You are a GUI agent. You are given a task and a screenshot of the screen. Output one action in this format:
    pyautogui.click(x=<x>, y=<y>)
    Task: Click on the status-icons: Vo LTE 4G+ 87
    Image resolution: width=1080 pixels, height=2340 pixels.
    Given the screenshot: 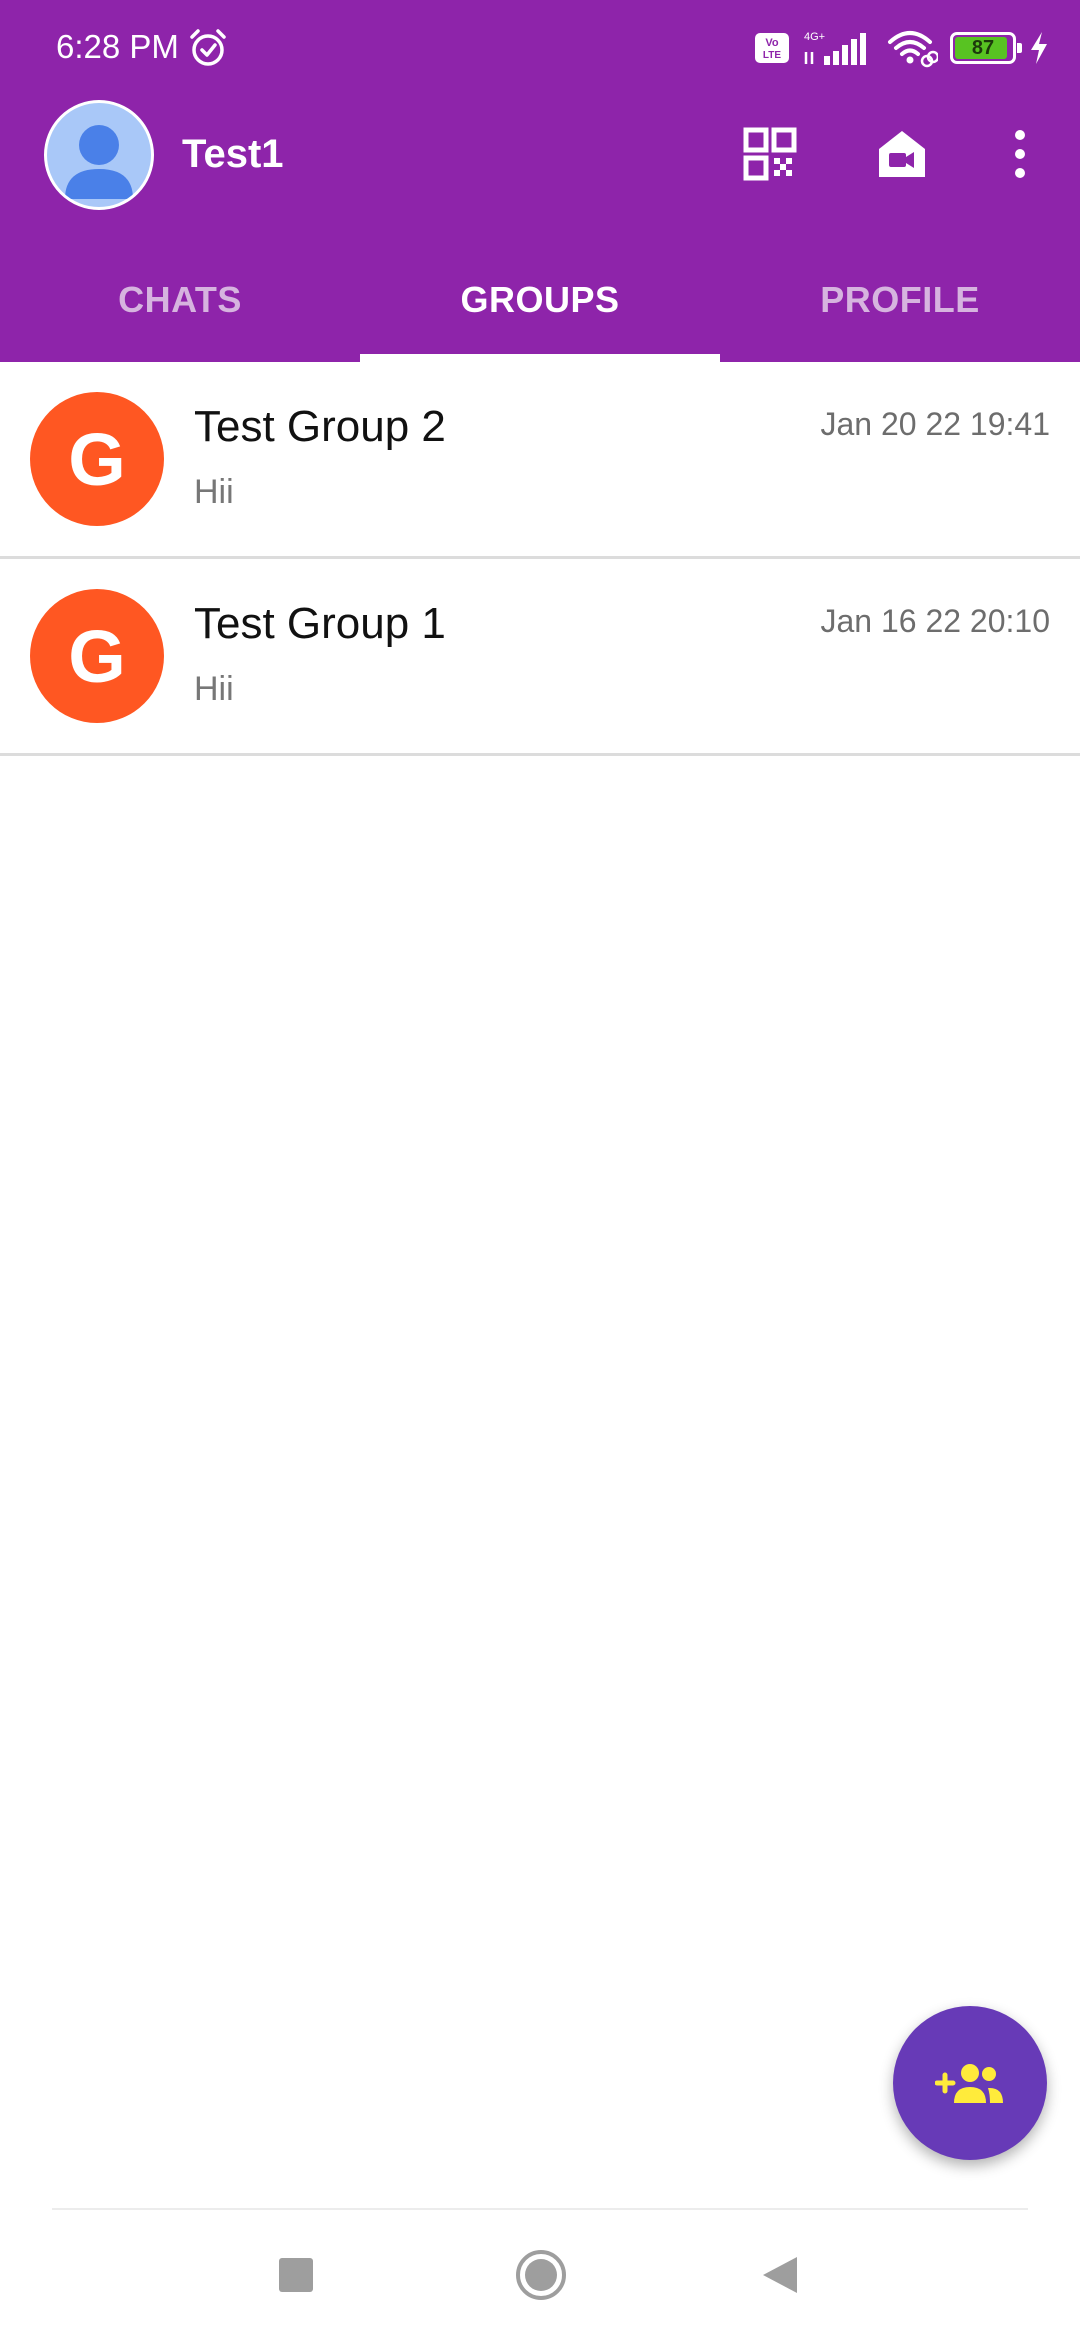 What is the action you would take?
    pyautogui.click(x=902, y=48)
    